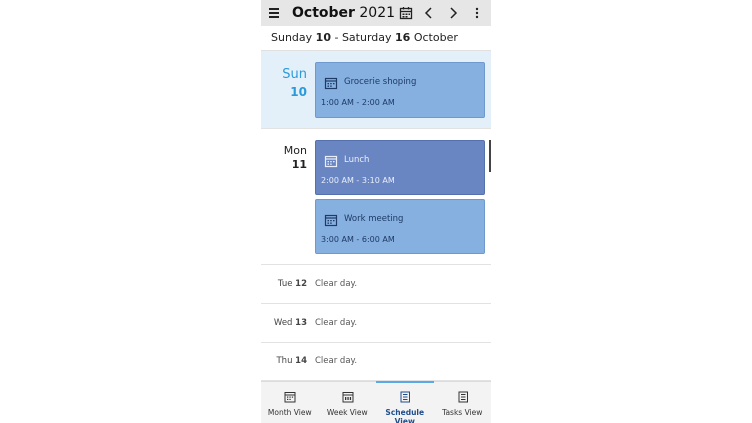 The image size is (752, 423). I want to click on range-end-day: Saturday, so click(366, 37).